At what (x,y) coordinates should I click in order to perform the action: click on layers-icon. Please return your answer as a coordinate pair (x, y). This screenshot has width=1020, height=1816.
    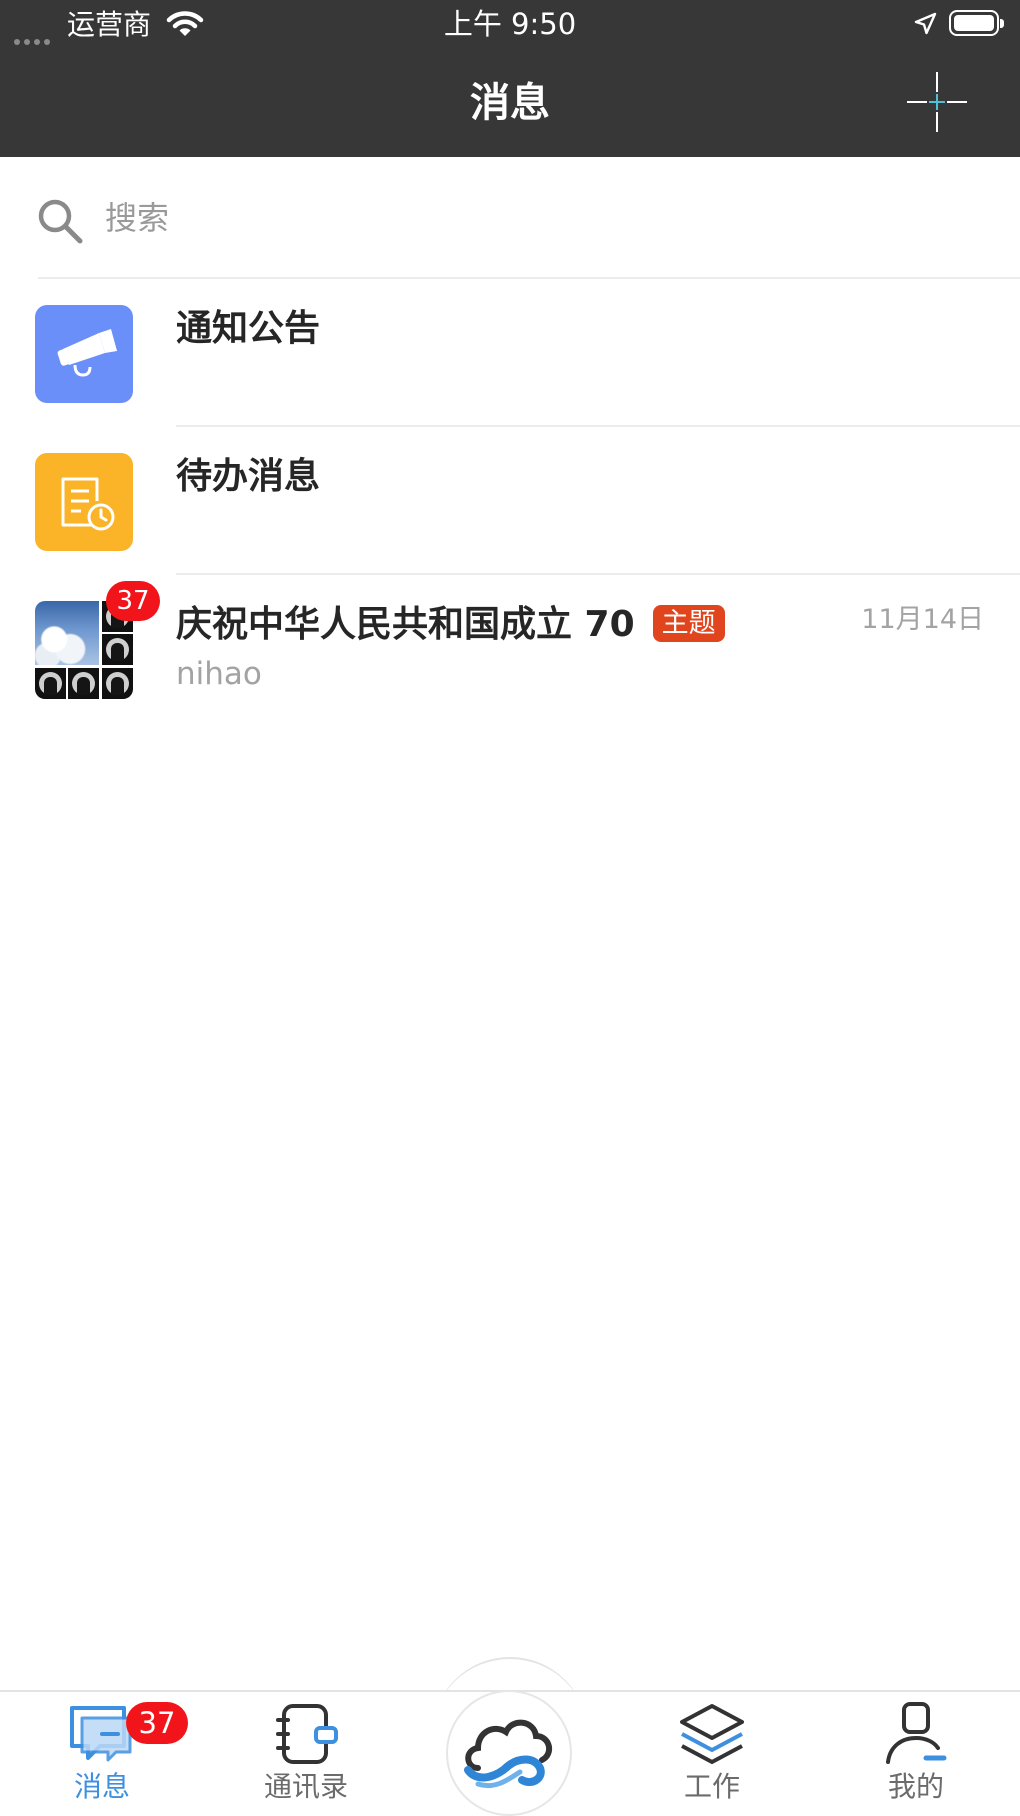
    Looking at the image, I should click on (712, 1734).